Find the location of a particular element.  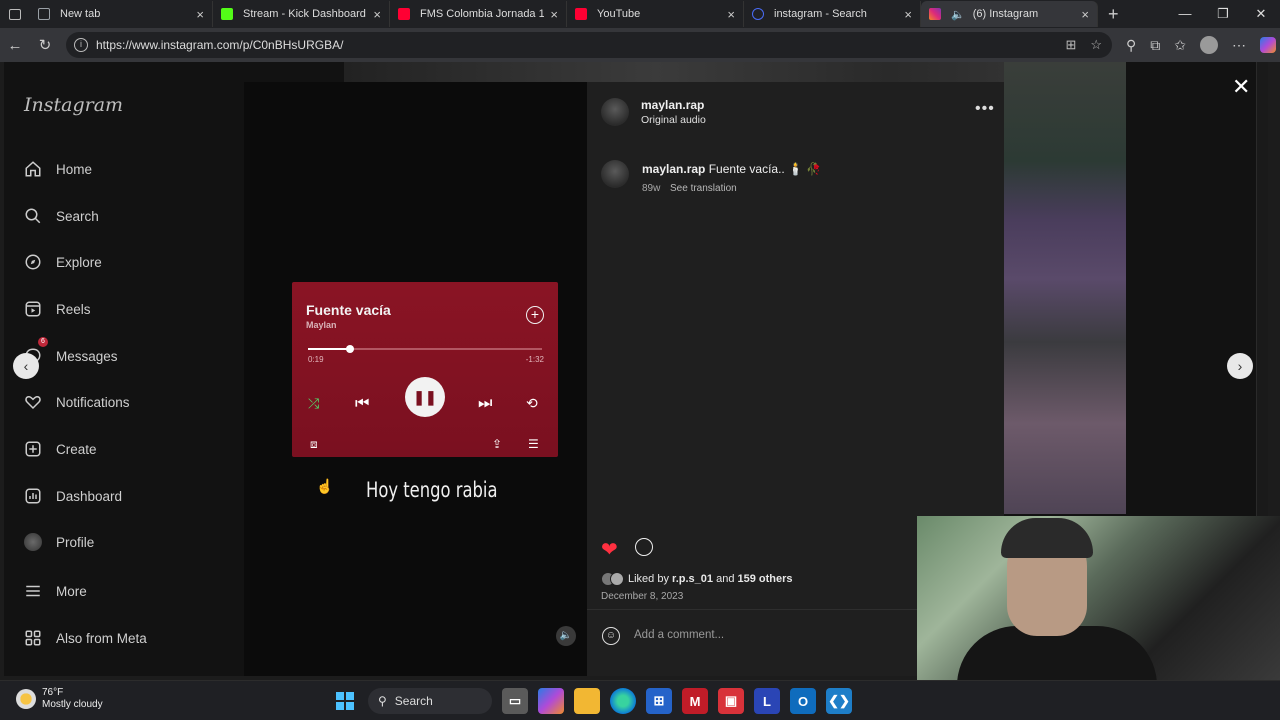

likes-count: 159 others is located at coordinates (765, 579).